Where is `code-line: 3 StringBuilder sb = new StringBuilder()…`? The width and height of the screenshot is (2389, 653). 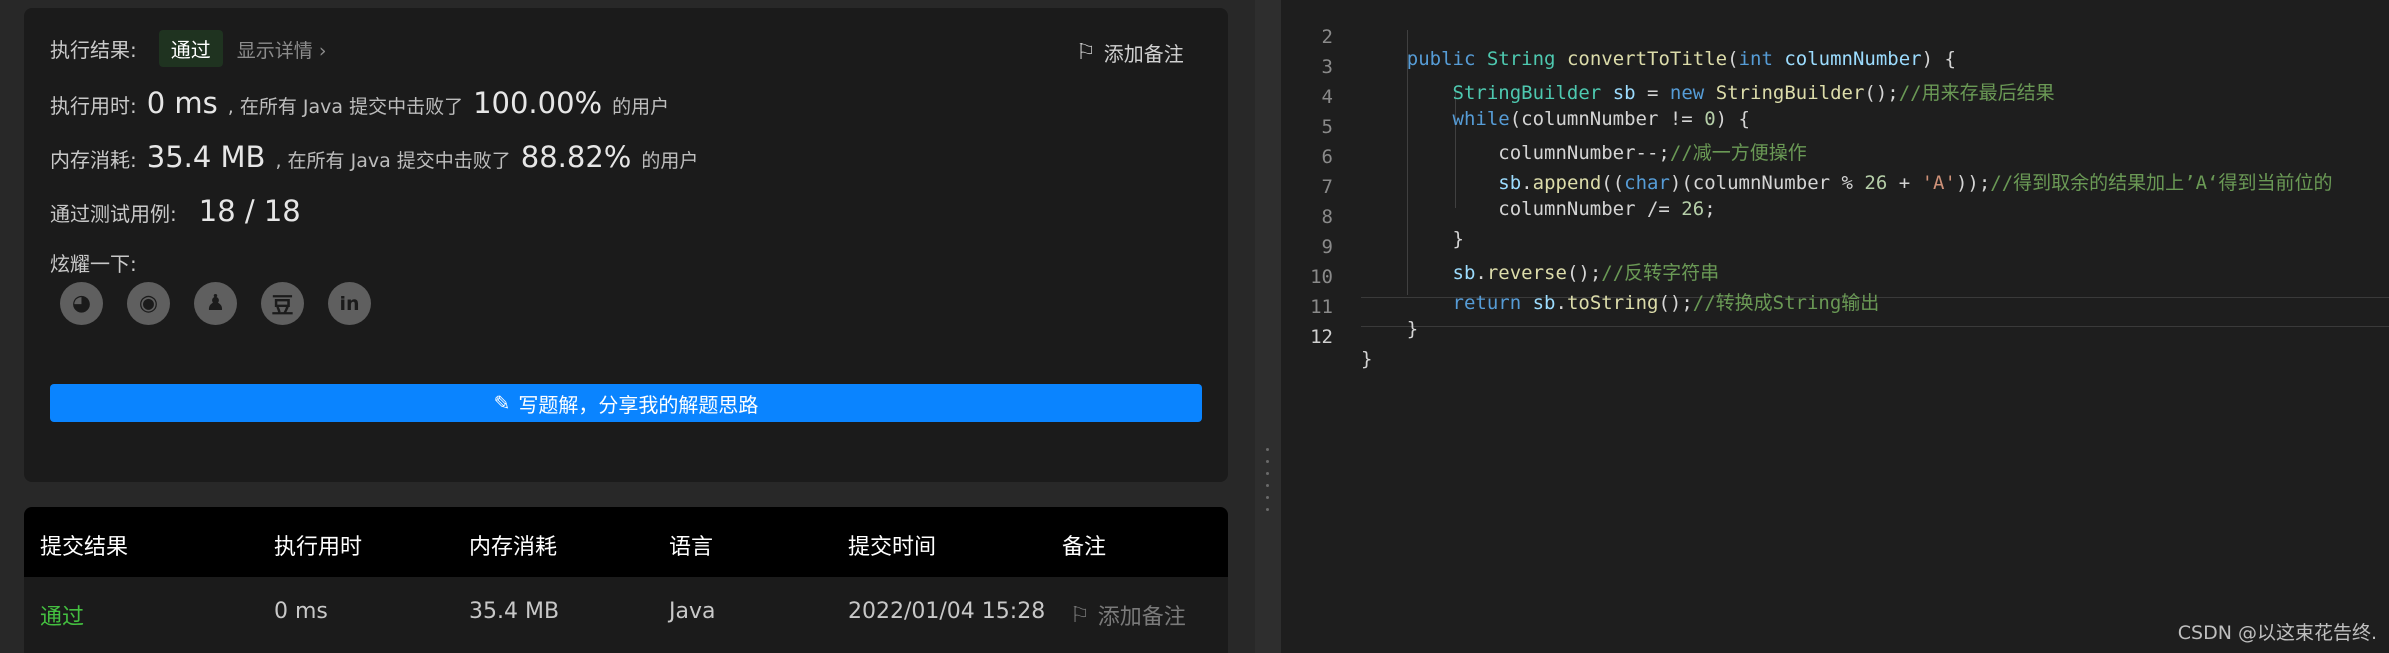 code-line: 3 StringBuilder sb = new StringBuilder()… is located at coordinates (1835, 69).